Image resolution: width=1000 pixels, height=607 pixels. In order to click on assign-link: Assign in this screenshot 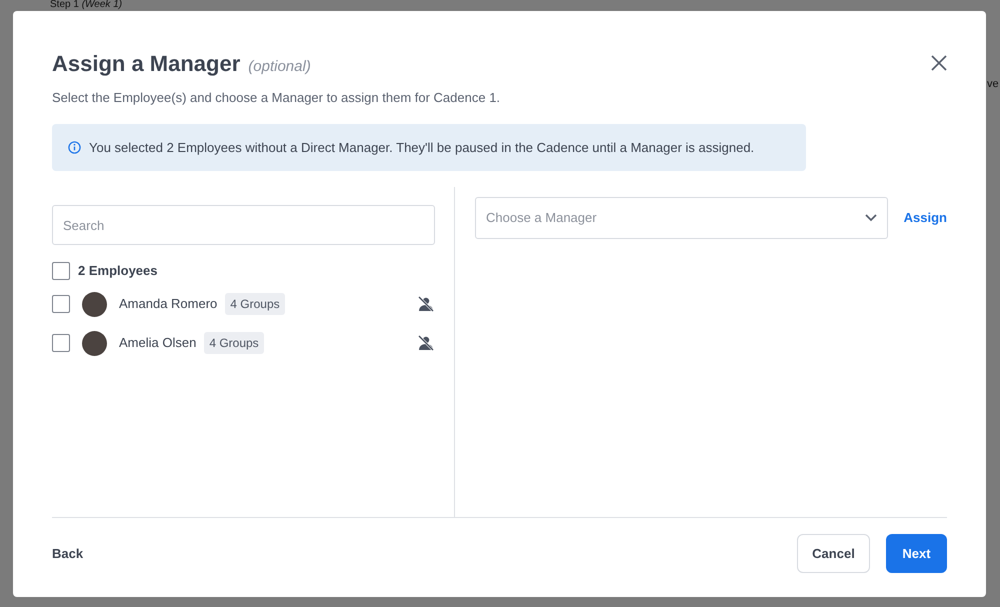, I will do `click(925, 218)`.